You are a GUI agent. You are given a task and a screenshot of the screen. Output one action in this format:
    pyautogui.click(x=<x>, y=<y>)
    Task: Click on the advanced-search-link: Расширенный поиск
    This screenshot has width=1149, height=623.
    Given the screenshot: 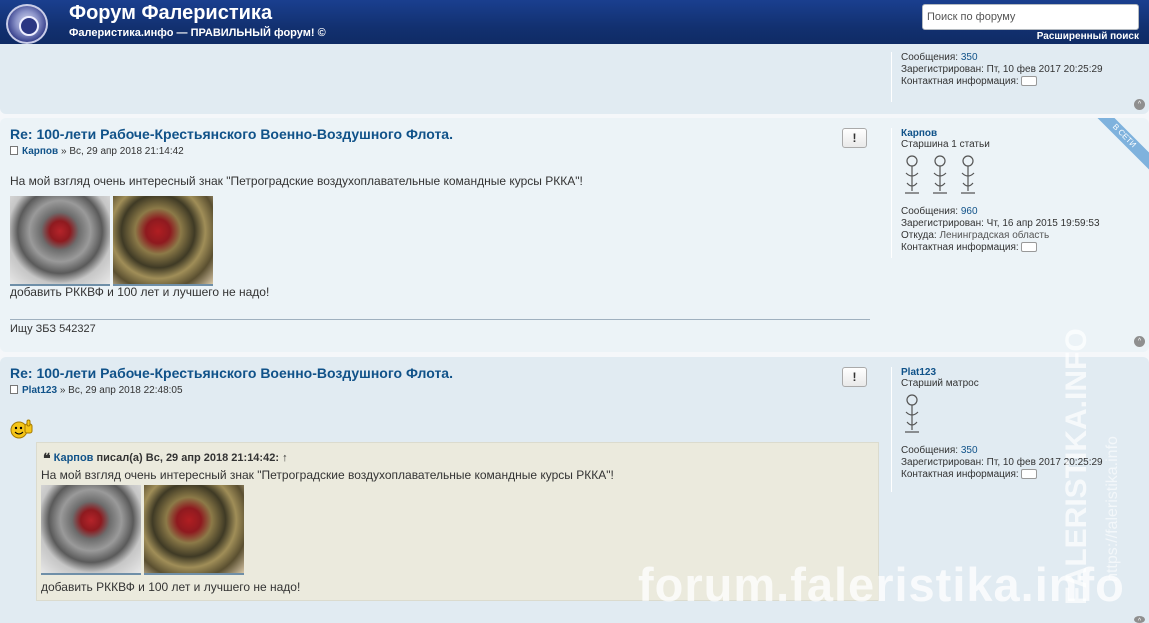 What is the action you would take?
    pyautogui.click(x=1088, y=36)
    